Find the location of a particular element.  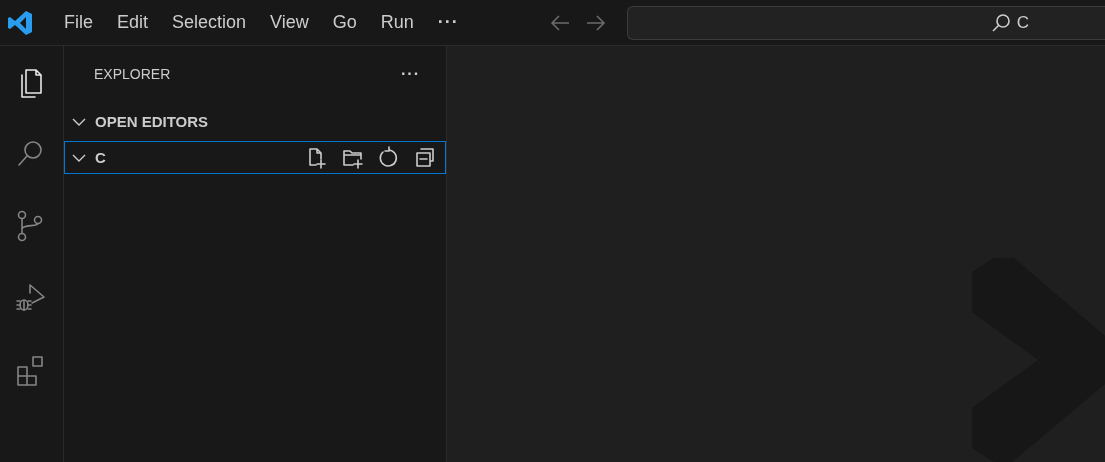

menu-item: Edit is located at coordinates (133, 22).